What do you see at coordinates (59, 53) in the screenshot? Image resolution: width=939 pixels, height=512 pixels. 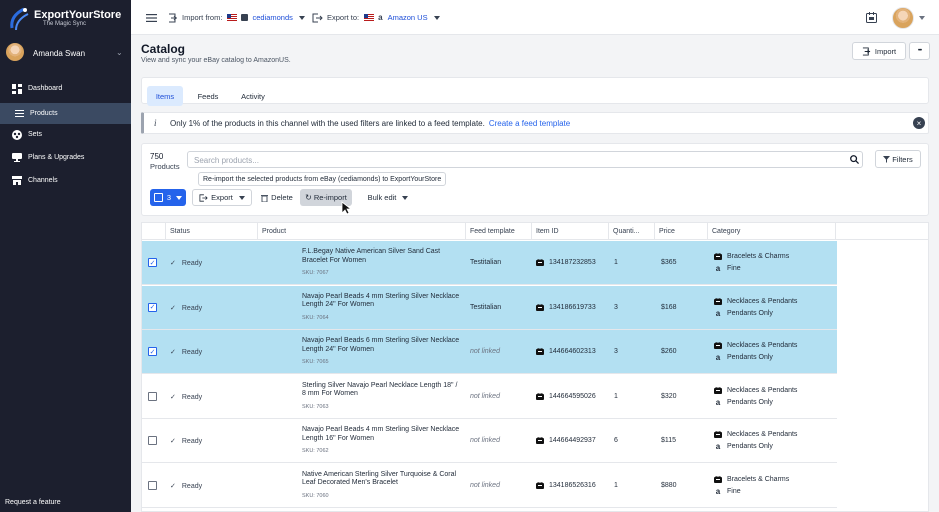 I see `user-name: Amanda Swan` at bounding box center [59, 53].